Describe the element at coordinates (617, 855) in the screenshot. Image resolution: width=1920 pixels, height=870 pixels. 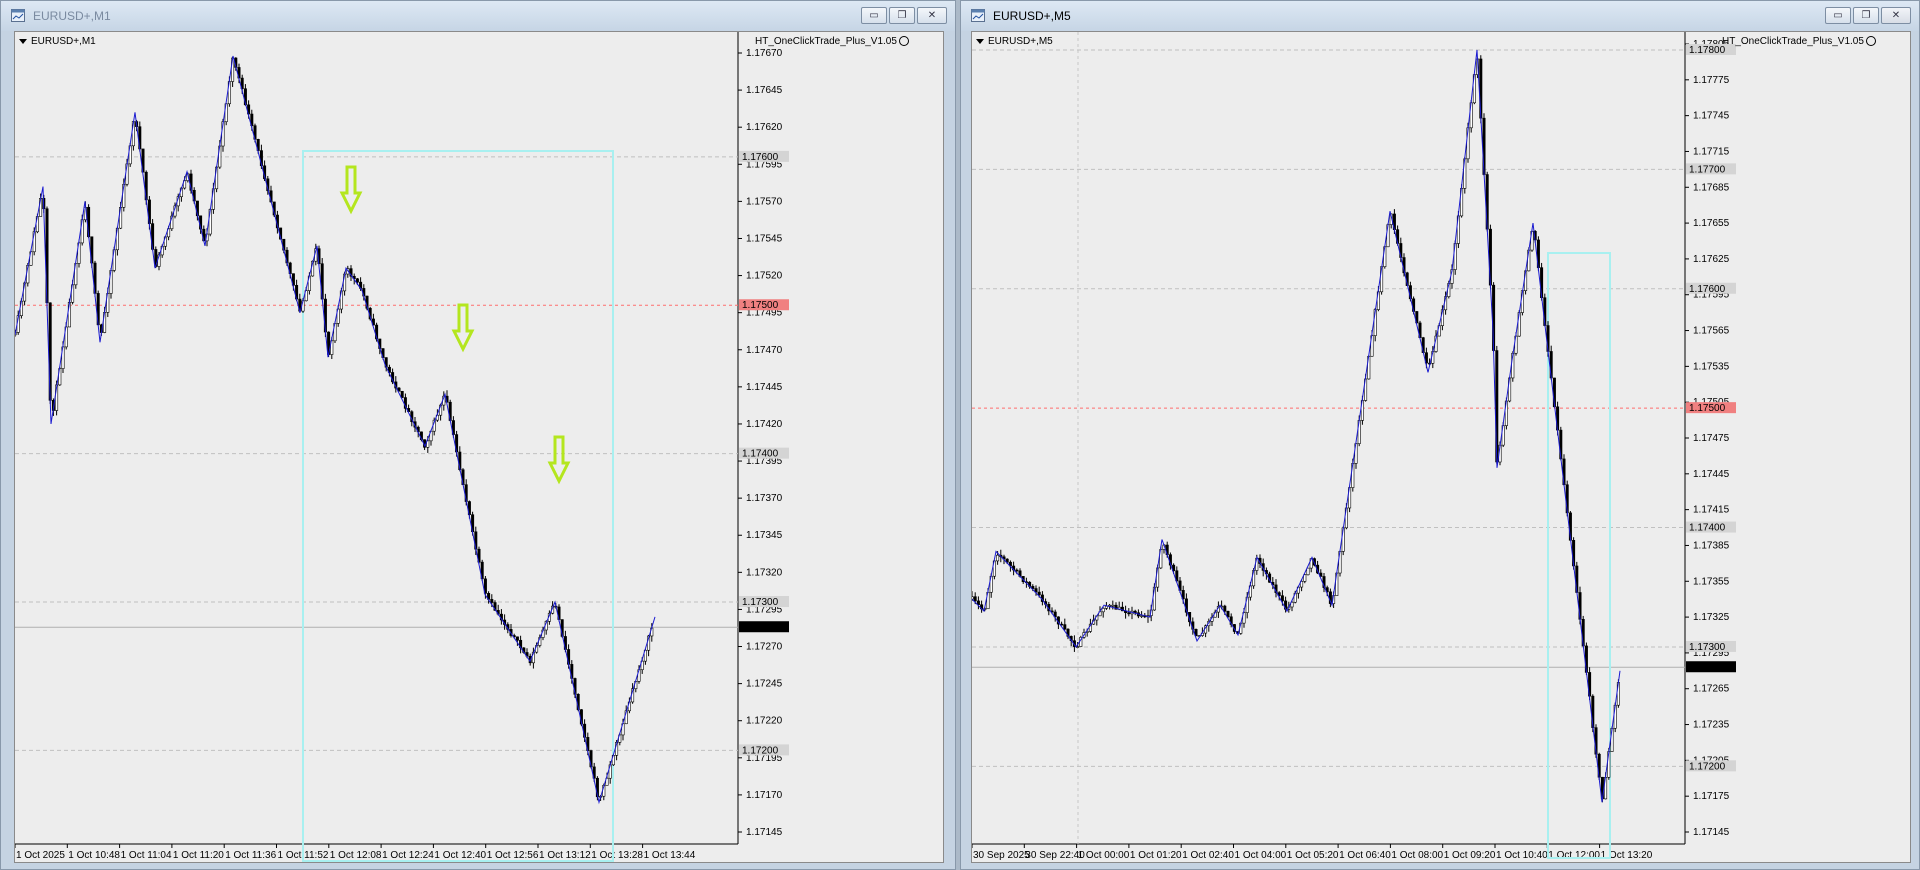
I see `time-tick-label: 1 Oct 13:28` at that location.